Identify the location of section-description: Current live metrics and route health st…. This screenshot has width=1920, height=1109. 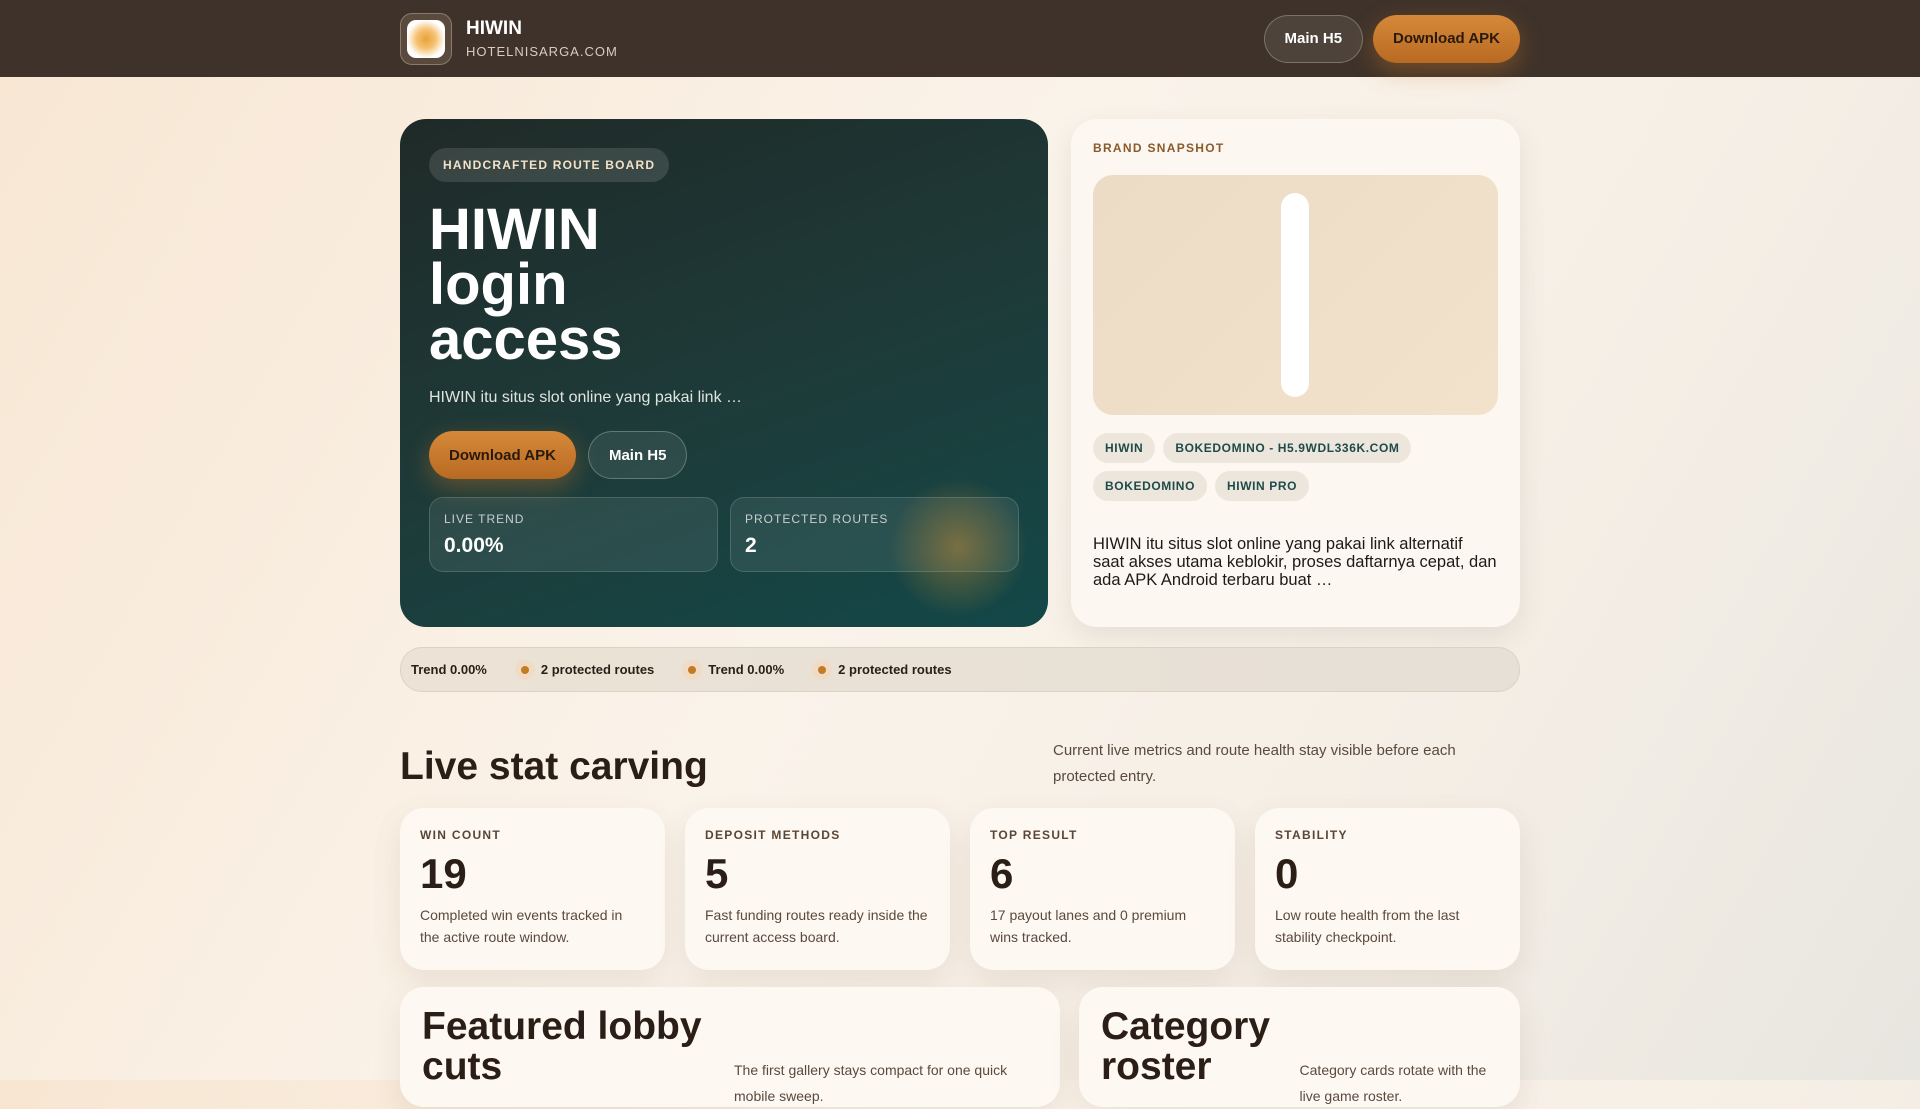
(1254, 763).